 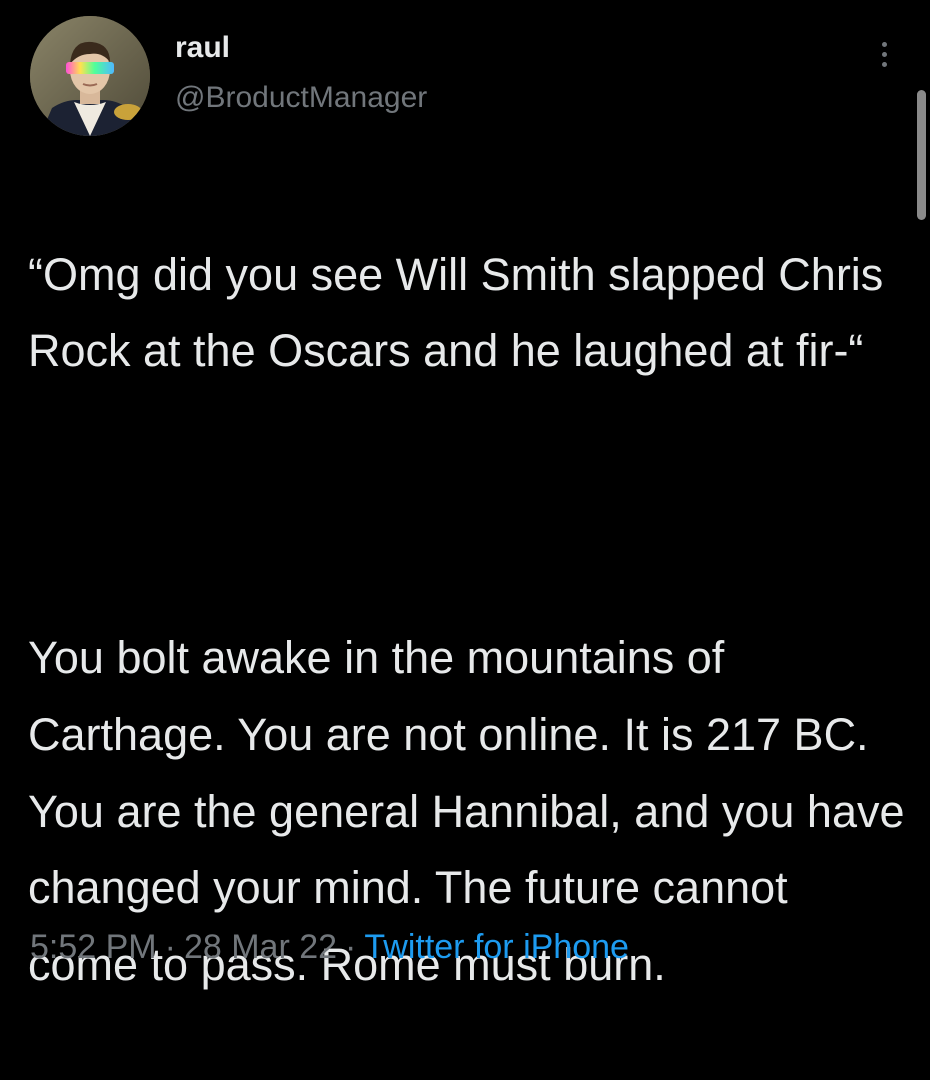 I want to click on avatar, so click(x=90, y=76).